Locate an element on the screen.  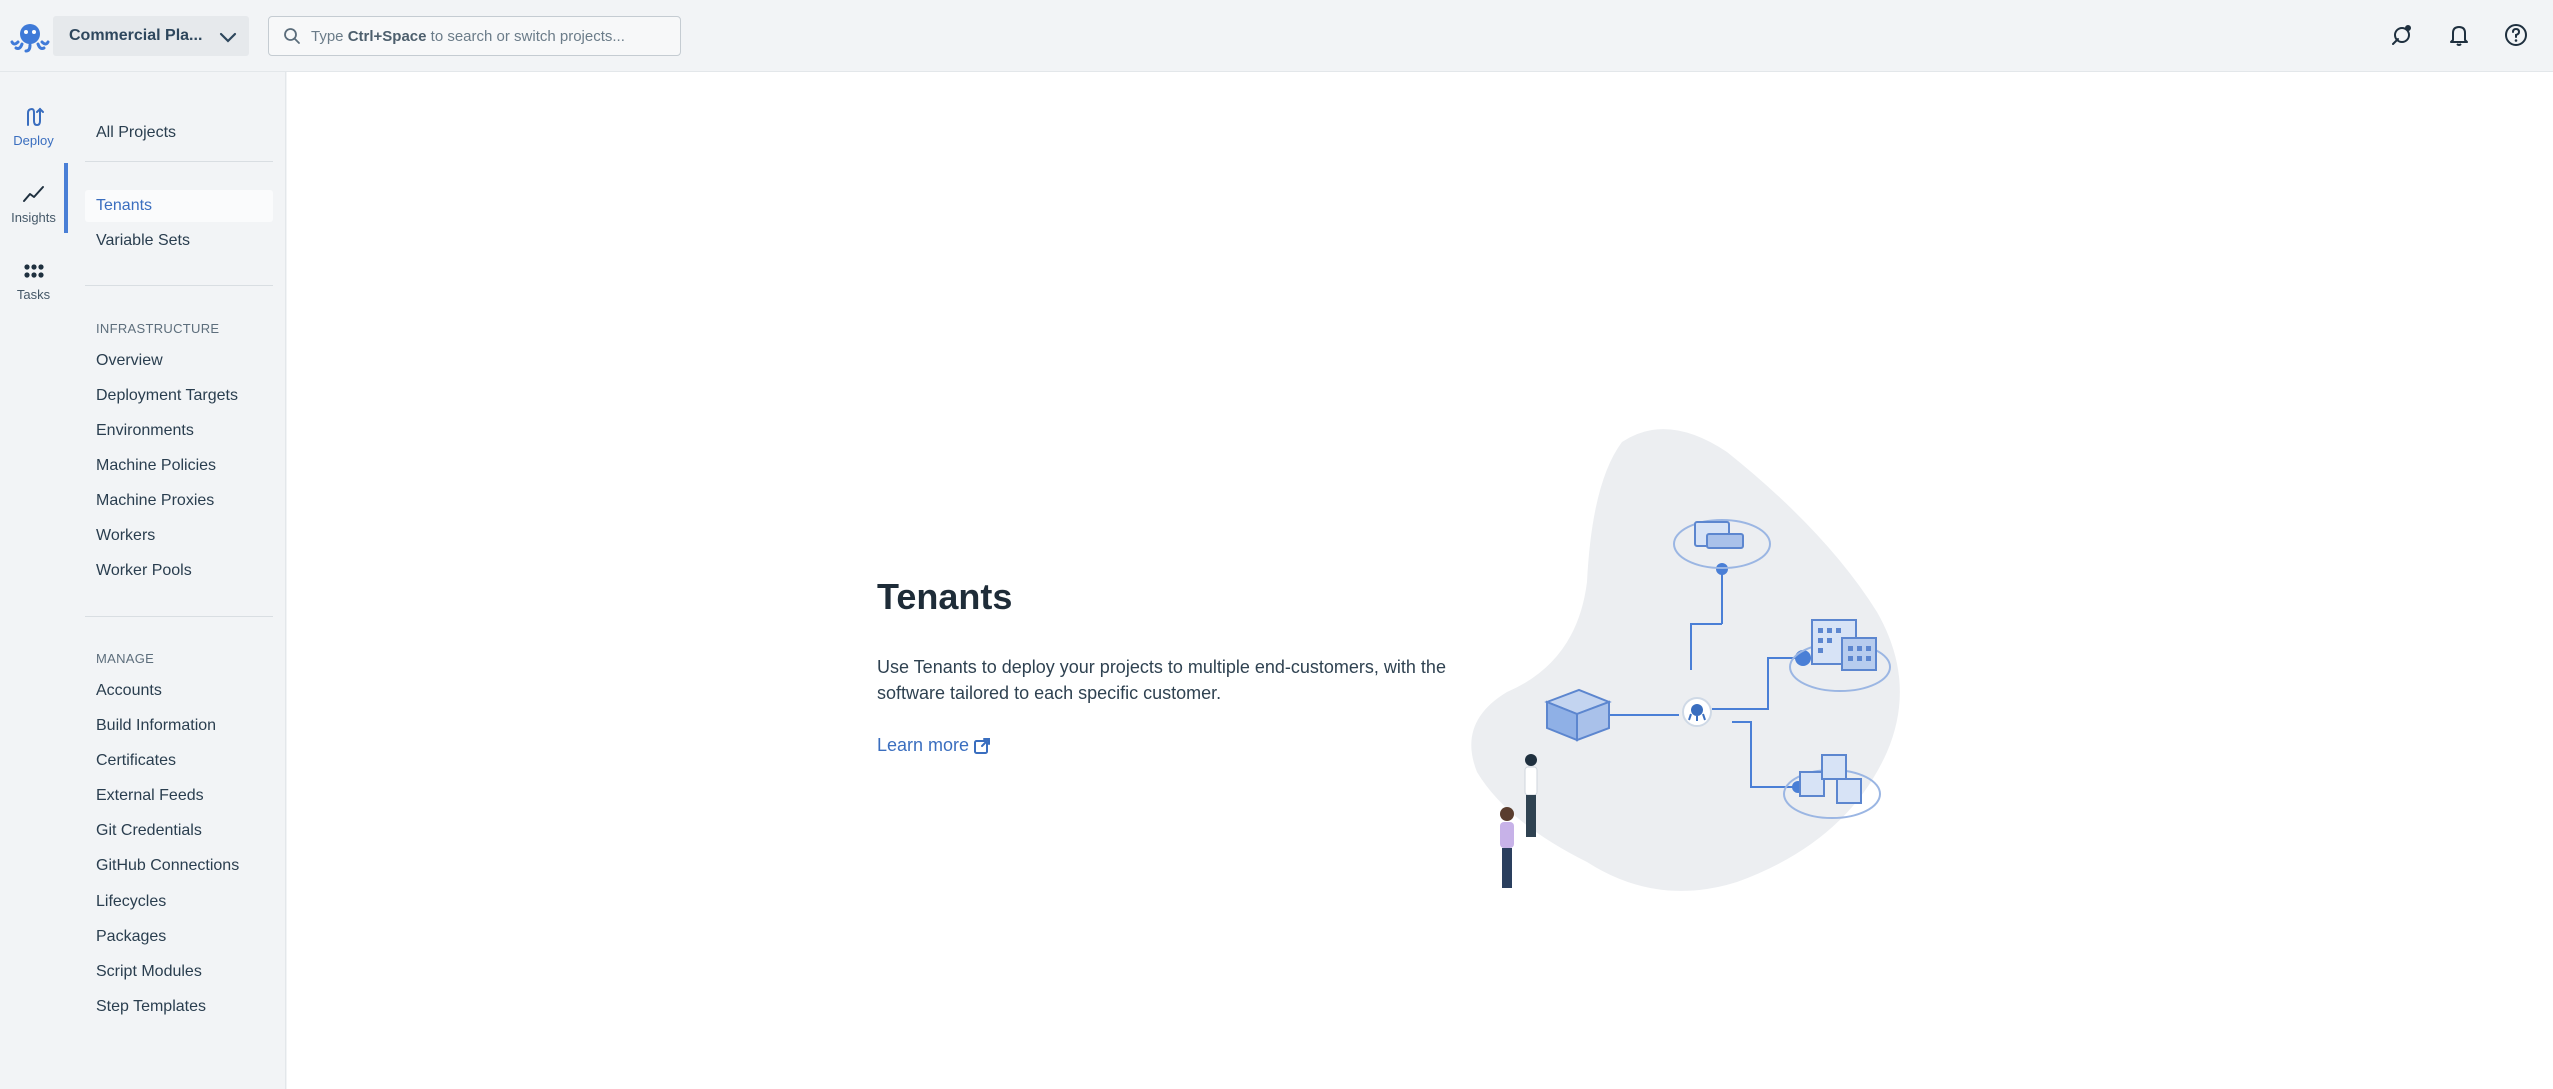
sidebar-item-tenants: Tenants is located at coordinates (179, 206).